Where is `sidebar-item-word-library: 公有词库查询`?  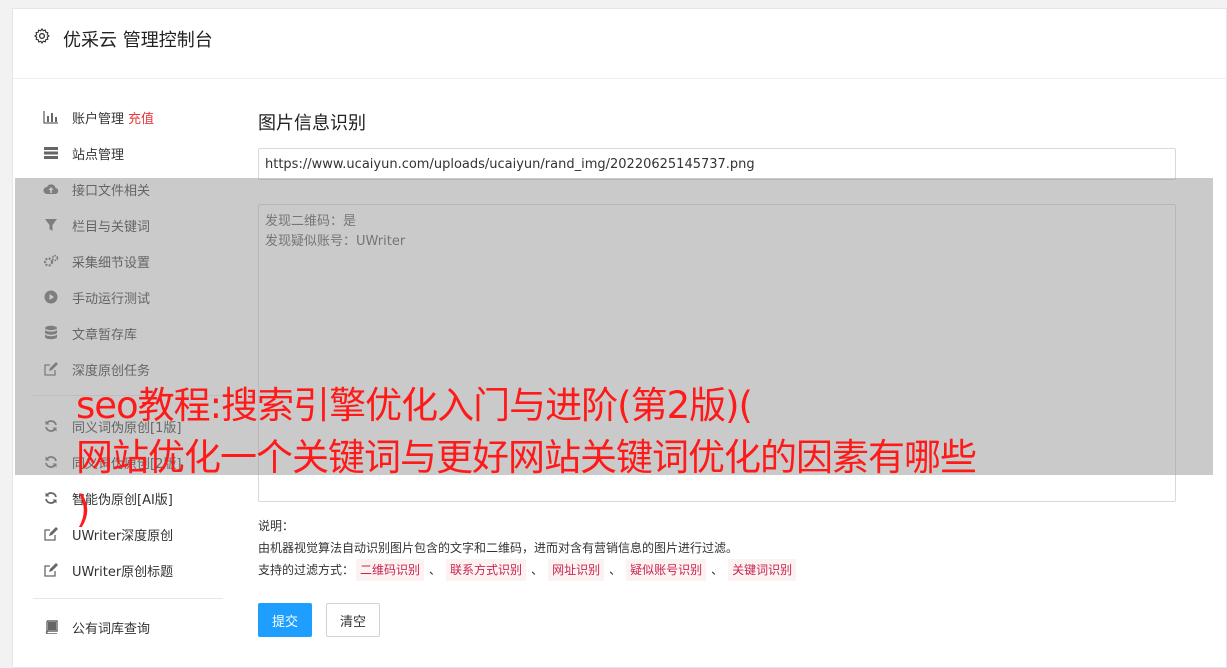
sidebar-item-word-library: 公有词库查询 is located at coordinates (96, 627).